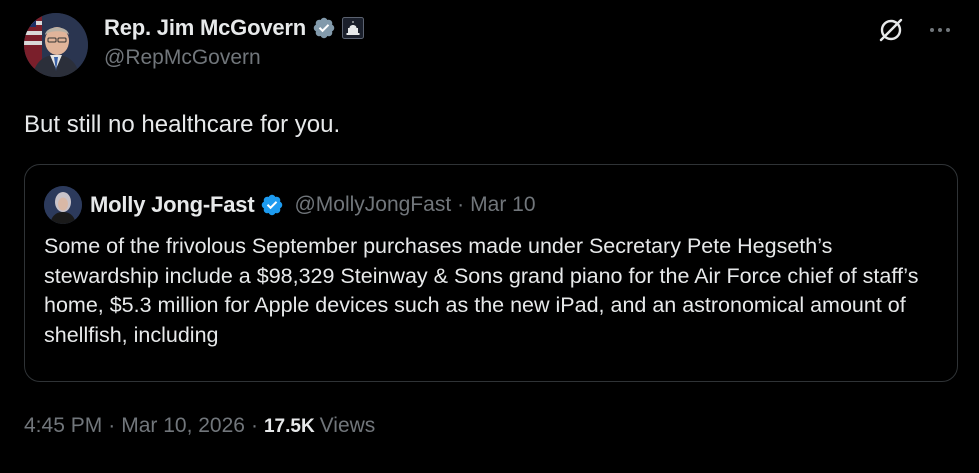  Describe the element at coordinates (234, 58) in the screenshot. I see `author-handle: @RepMcGovern` at that location.